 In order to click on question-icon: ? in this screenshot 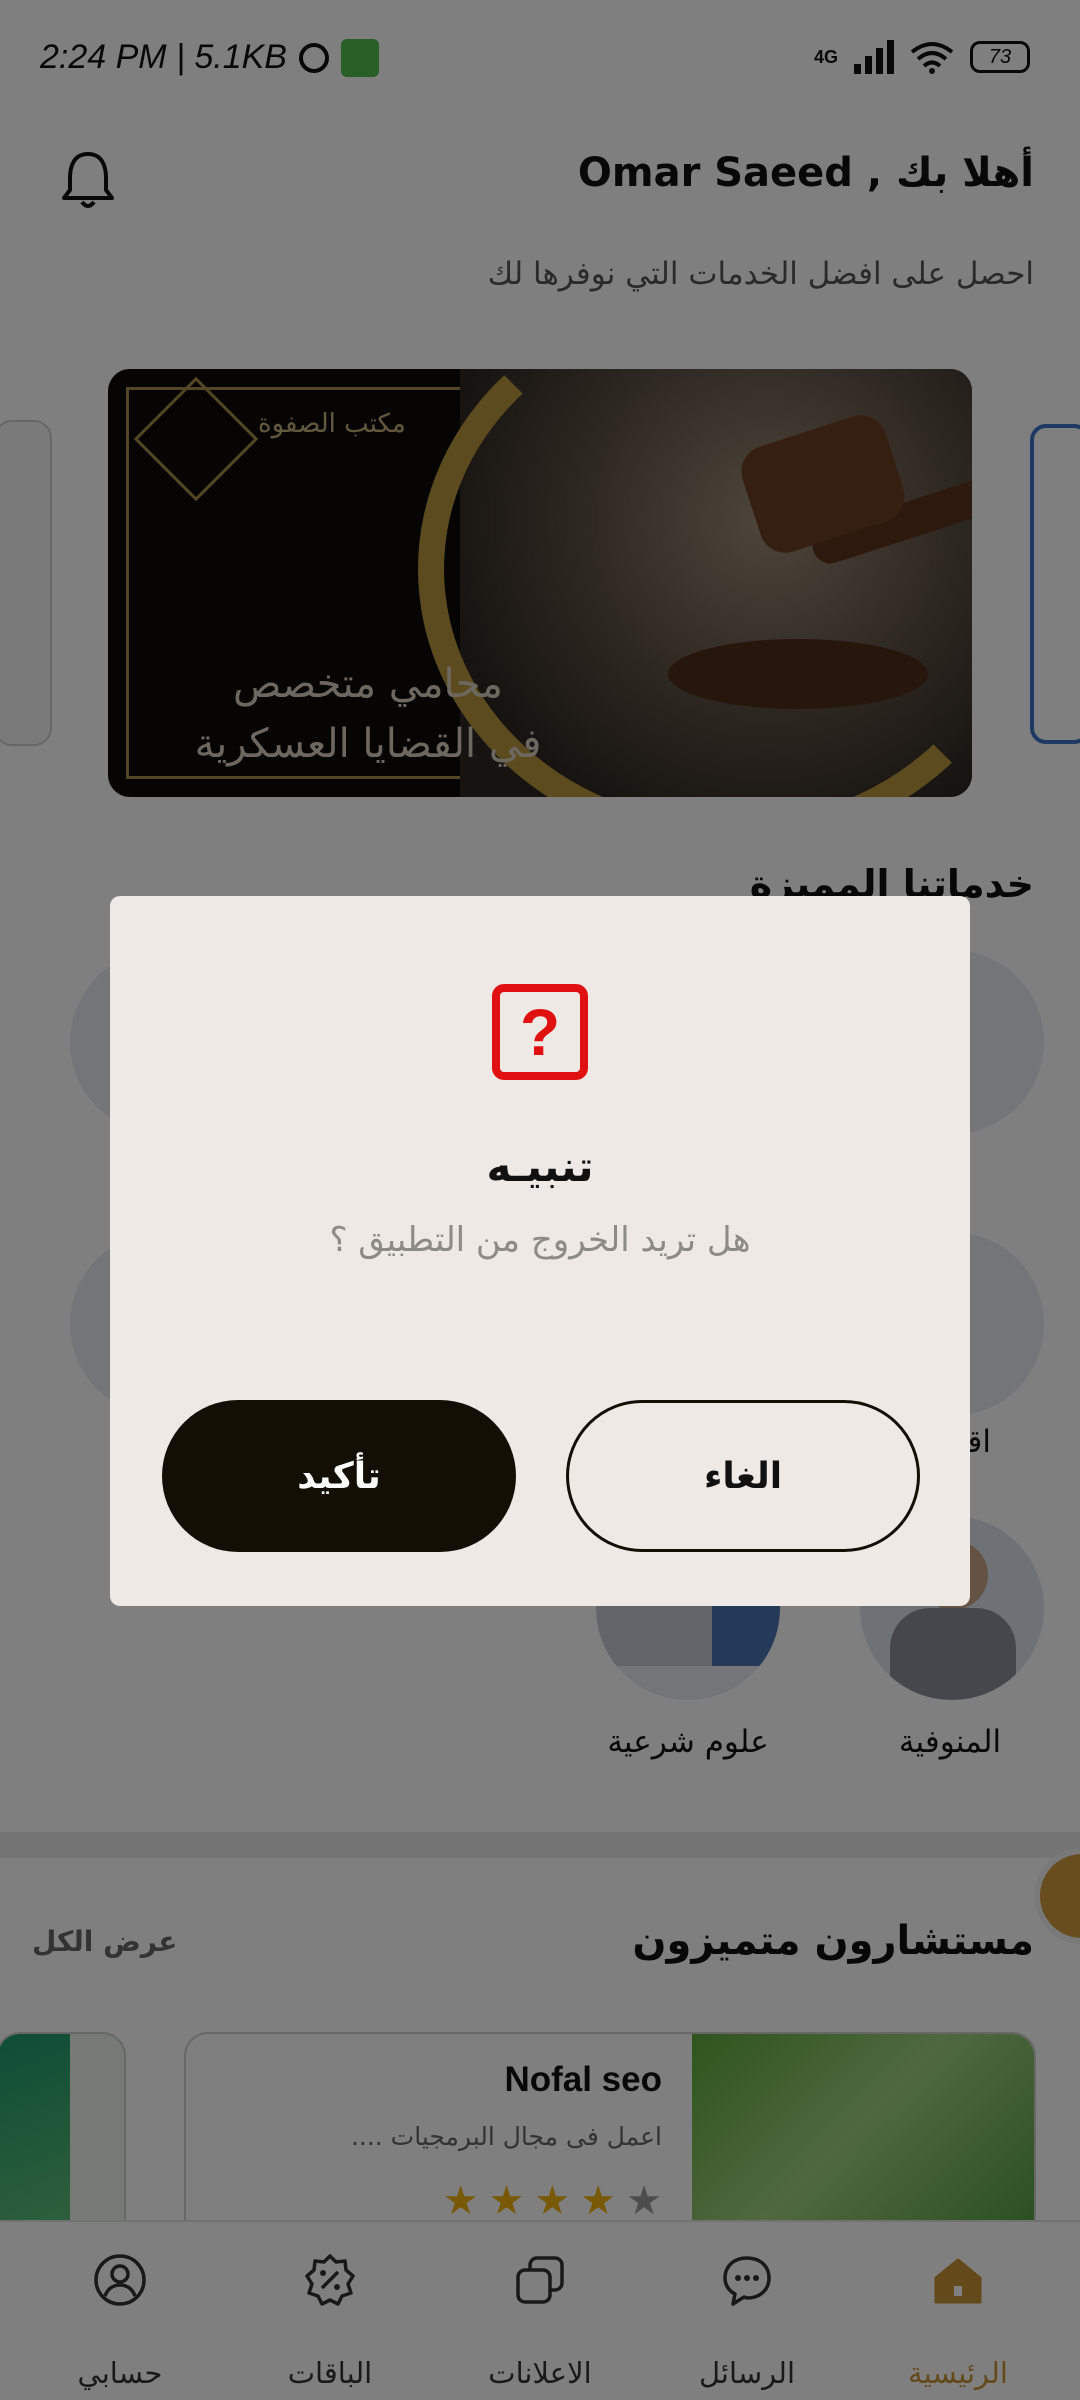, I will do `click(540, 1032)`.